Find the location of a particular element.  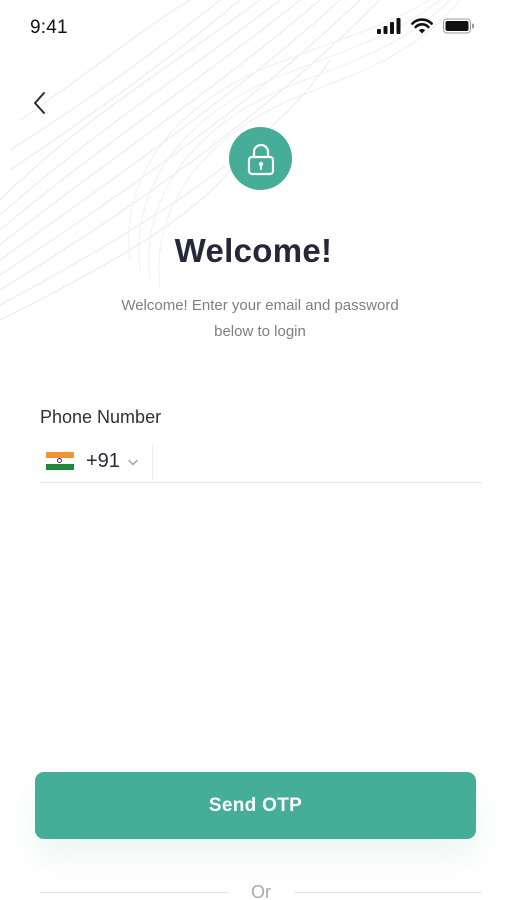

status-time: 9:41 is located at coordinates (49, 27).